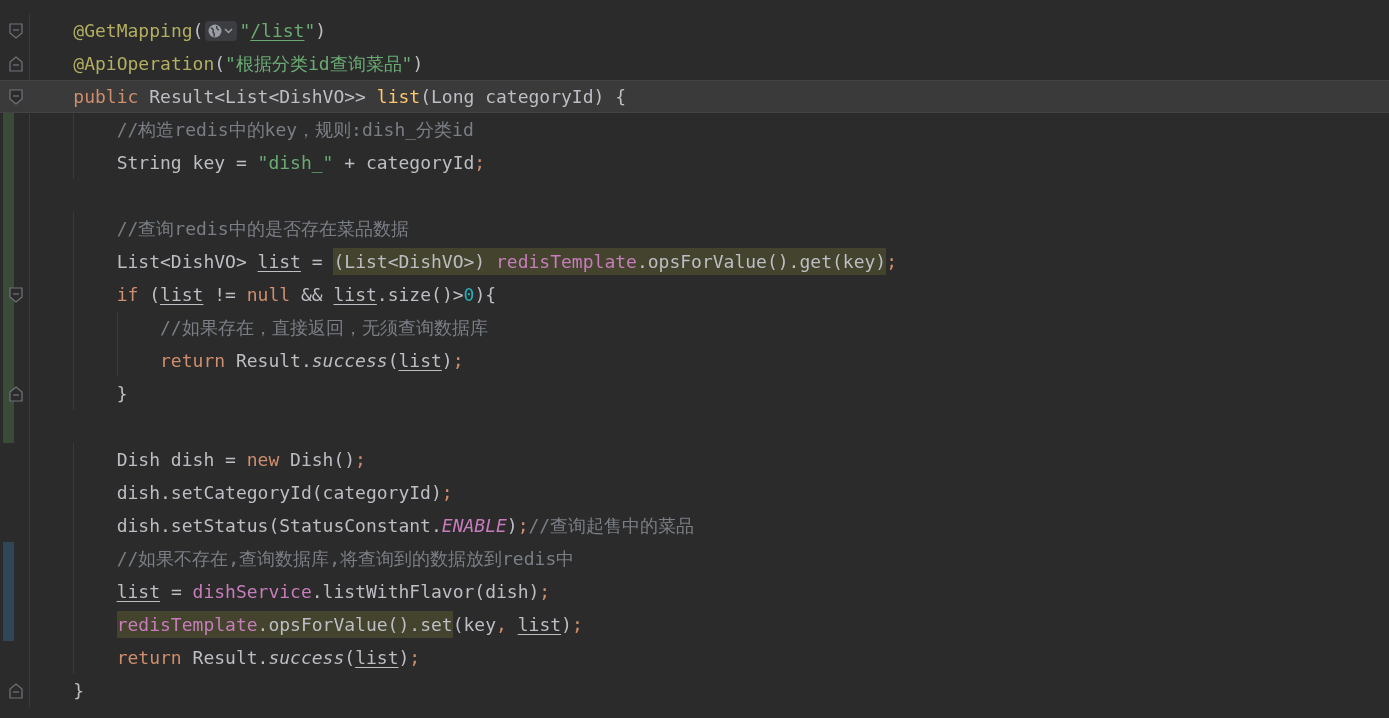 This screenshot has width=1389, height=718. What do you see at coordinates (221, 30) in the screenshot?
I see `globe-dropdown-icon` at bounding box center [221, 30].